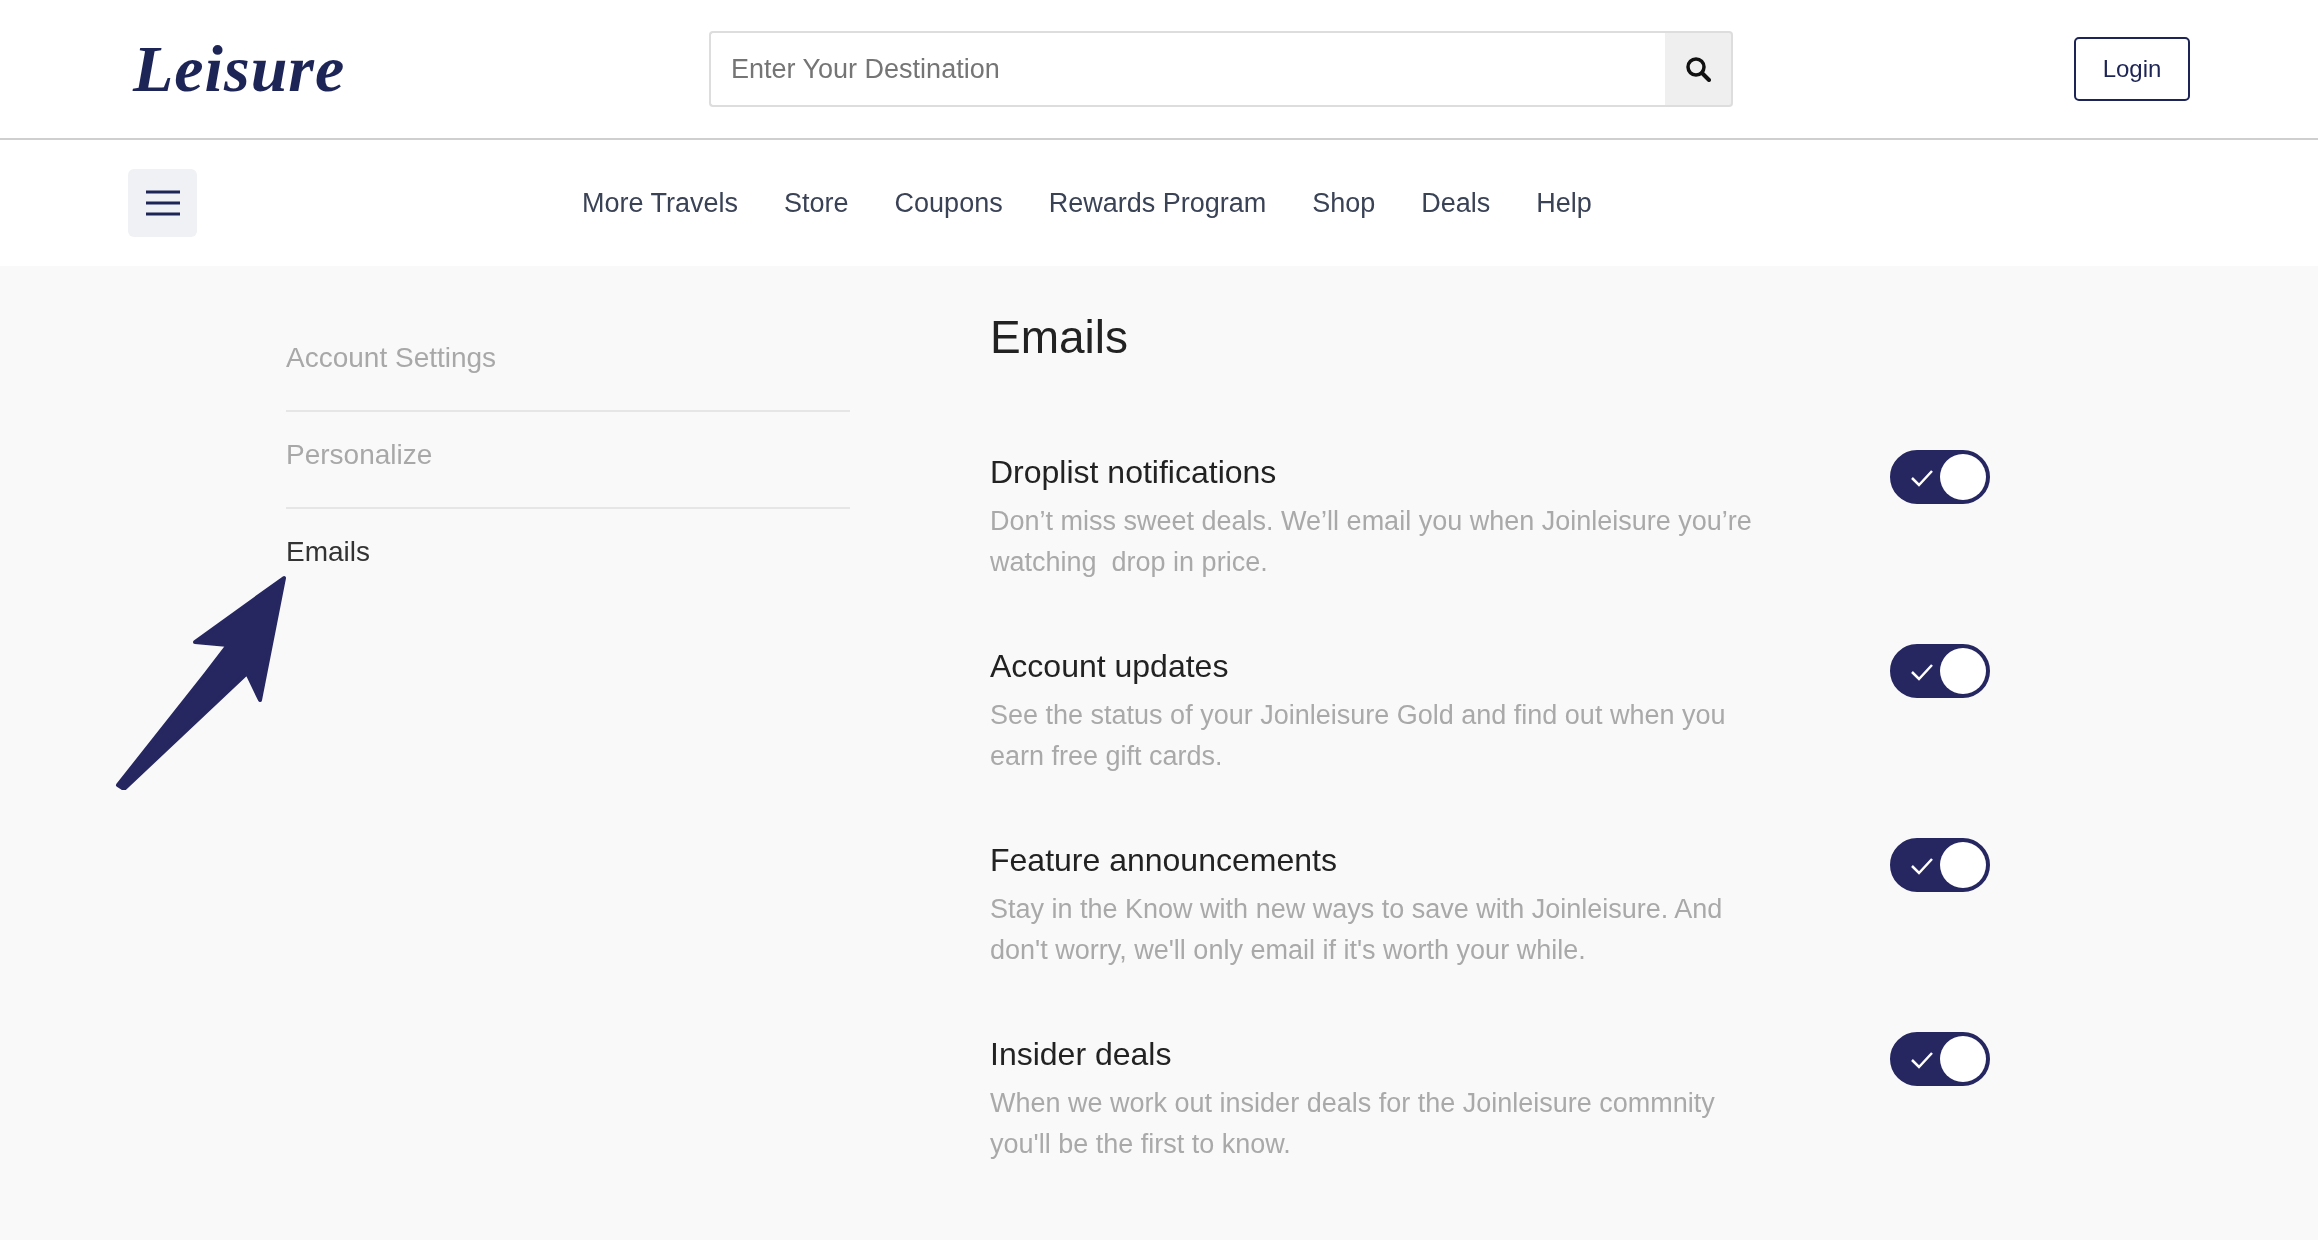 Image resolution: width=2318 pixels, height=1240 pixels. Describe the element at coordinates (1134, 472) in the screenshot. I see `setting-title: Droplist notifications` at that location.